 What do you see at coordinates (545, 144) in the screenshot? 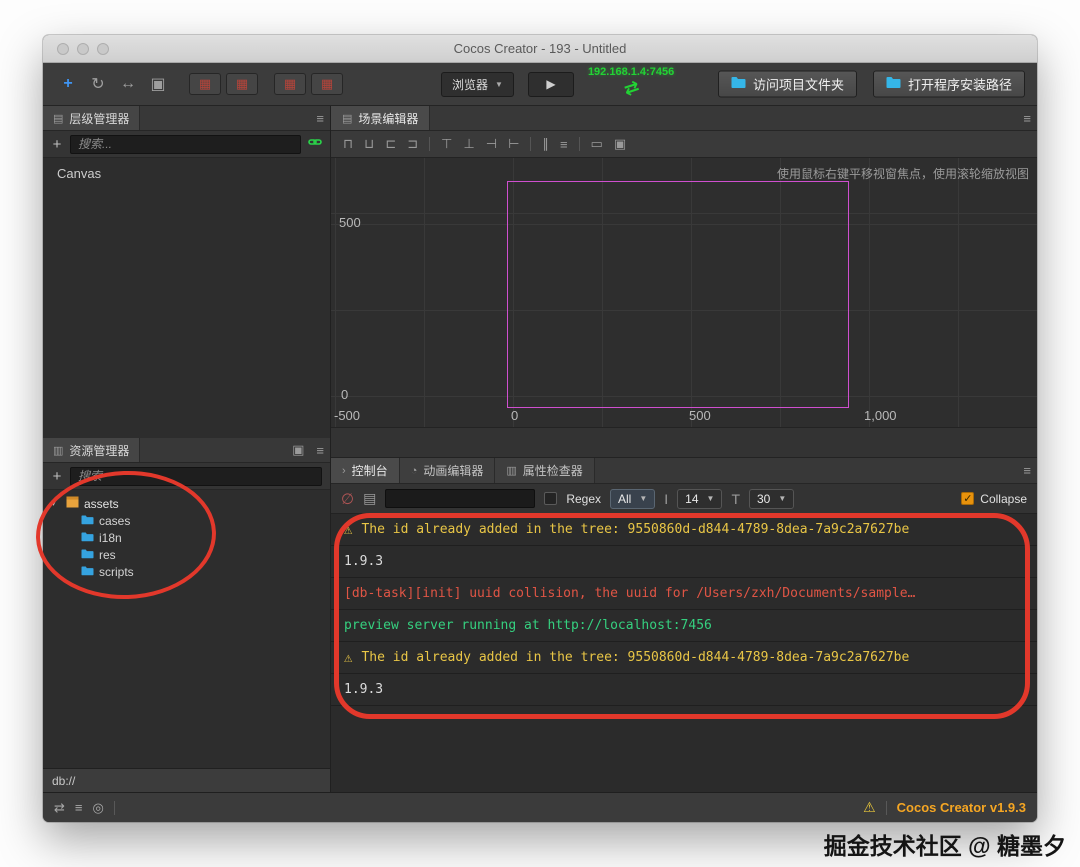
I see `scene-tool-icon: ∥` at bounding box center [545, 144].